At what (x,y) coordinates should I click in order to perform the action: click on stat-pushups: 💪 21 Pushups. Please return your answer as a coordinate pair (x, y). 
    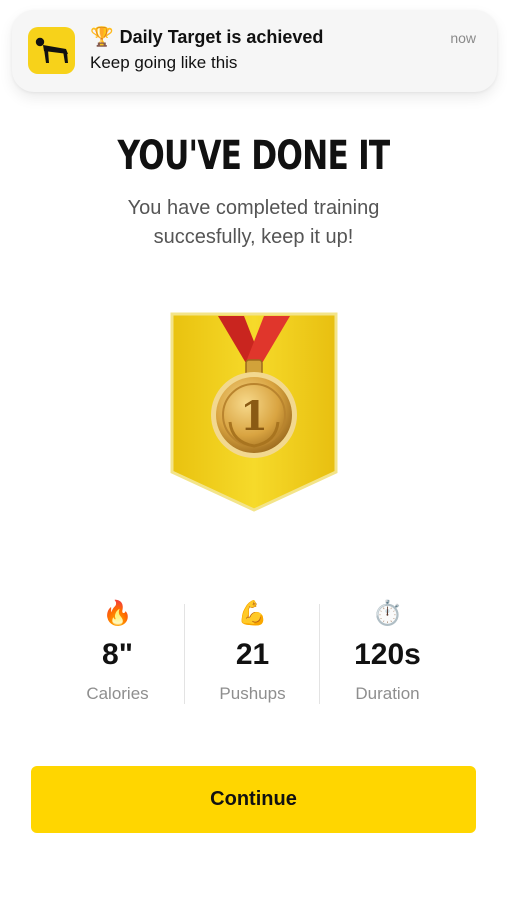
    Looking at the image, I should click on (252, 652).